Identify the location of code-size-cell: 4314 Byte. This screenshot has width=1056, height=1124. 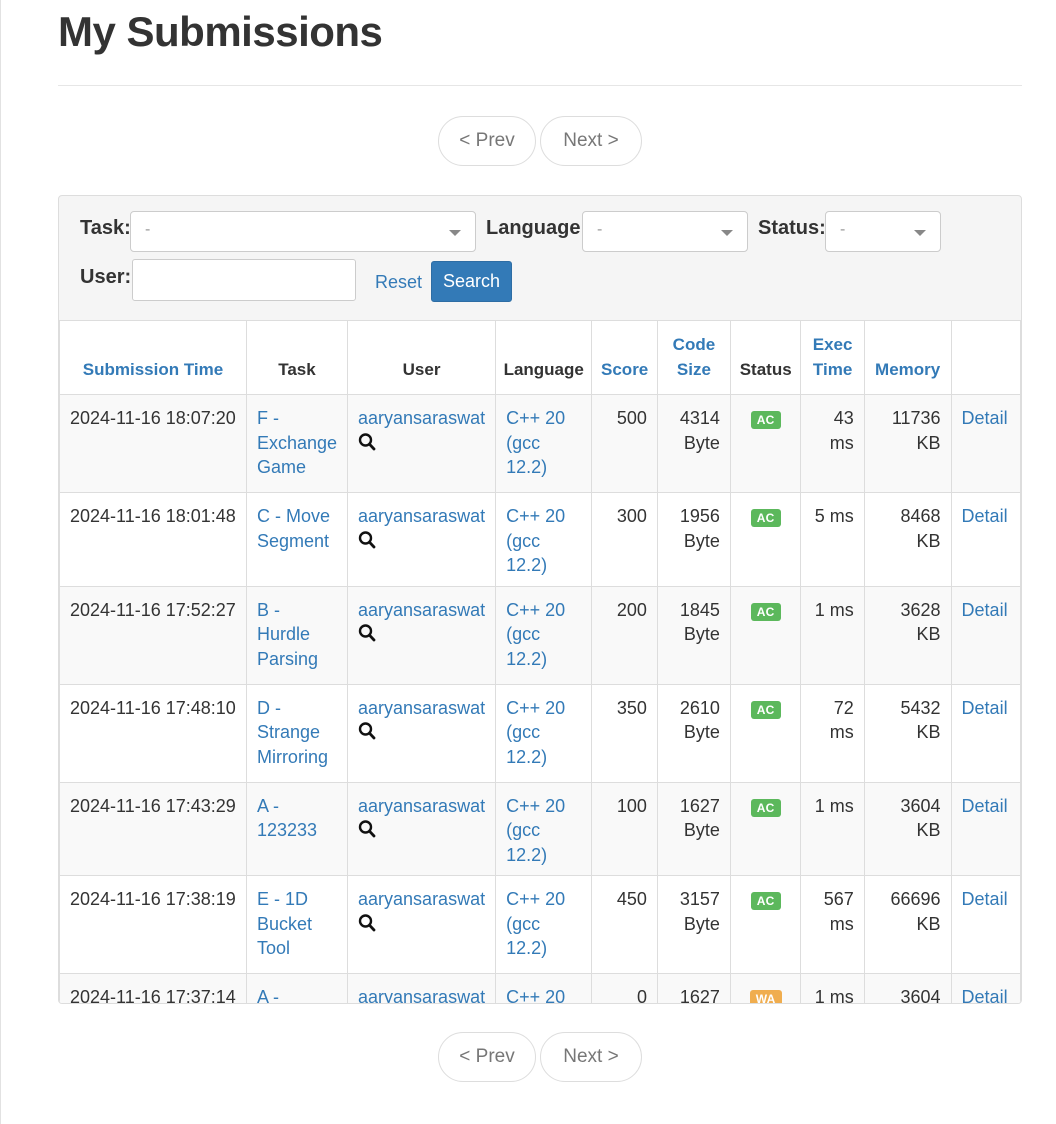
(693, 443).